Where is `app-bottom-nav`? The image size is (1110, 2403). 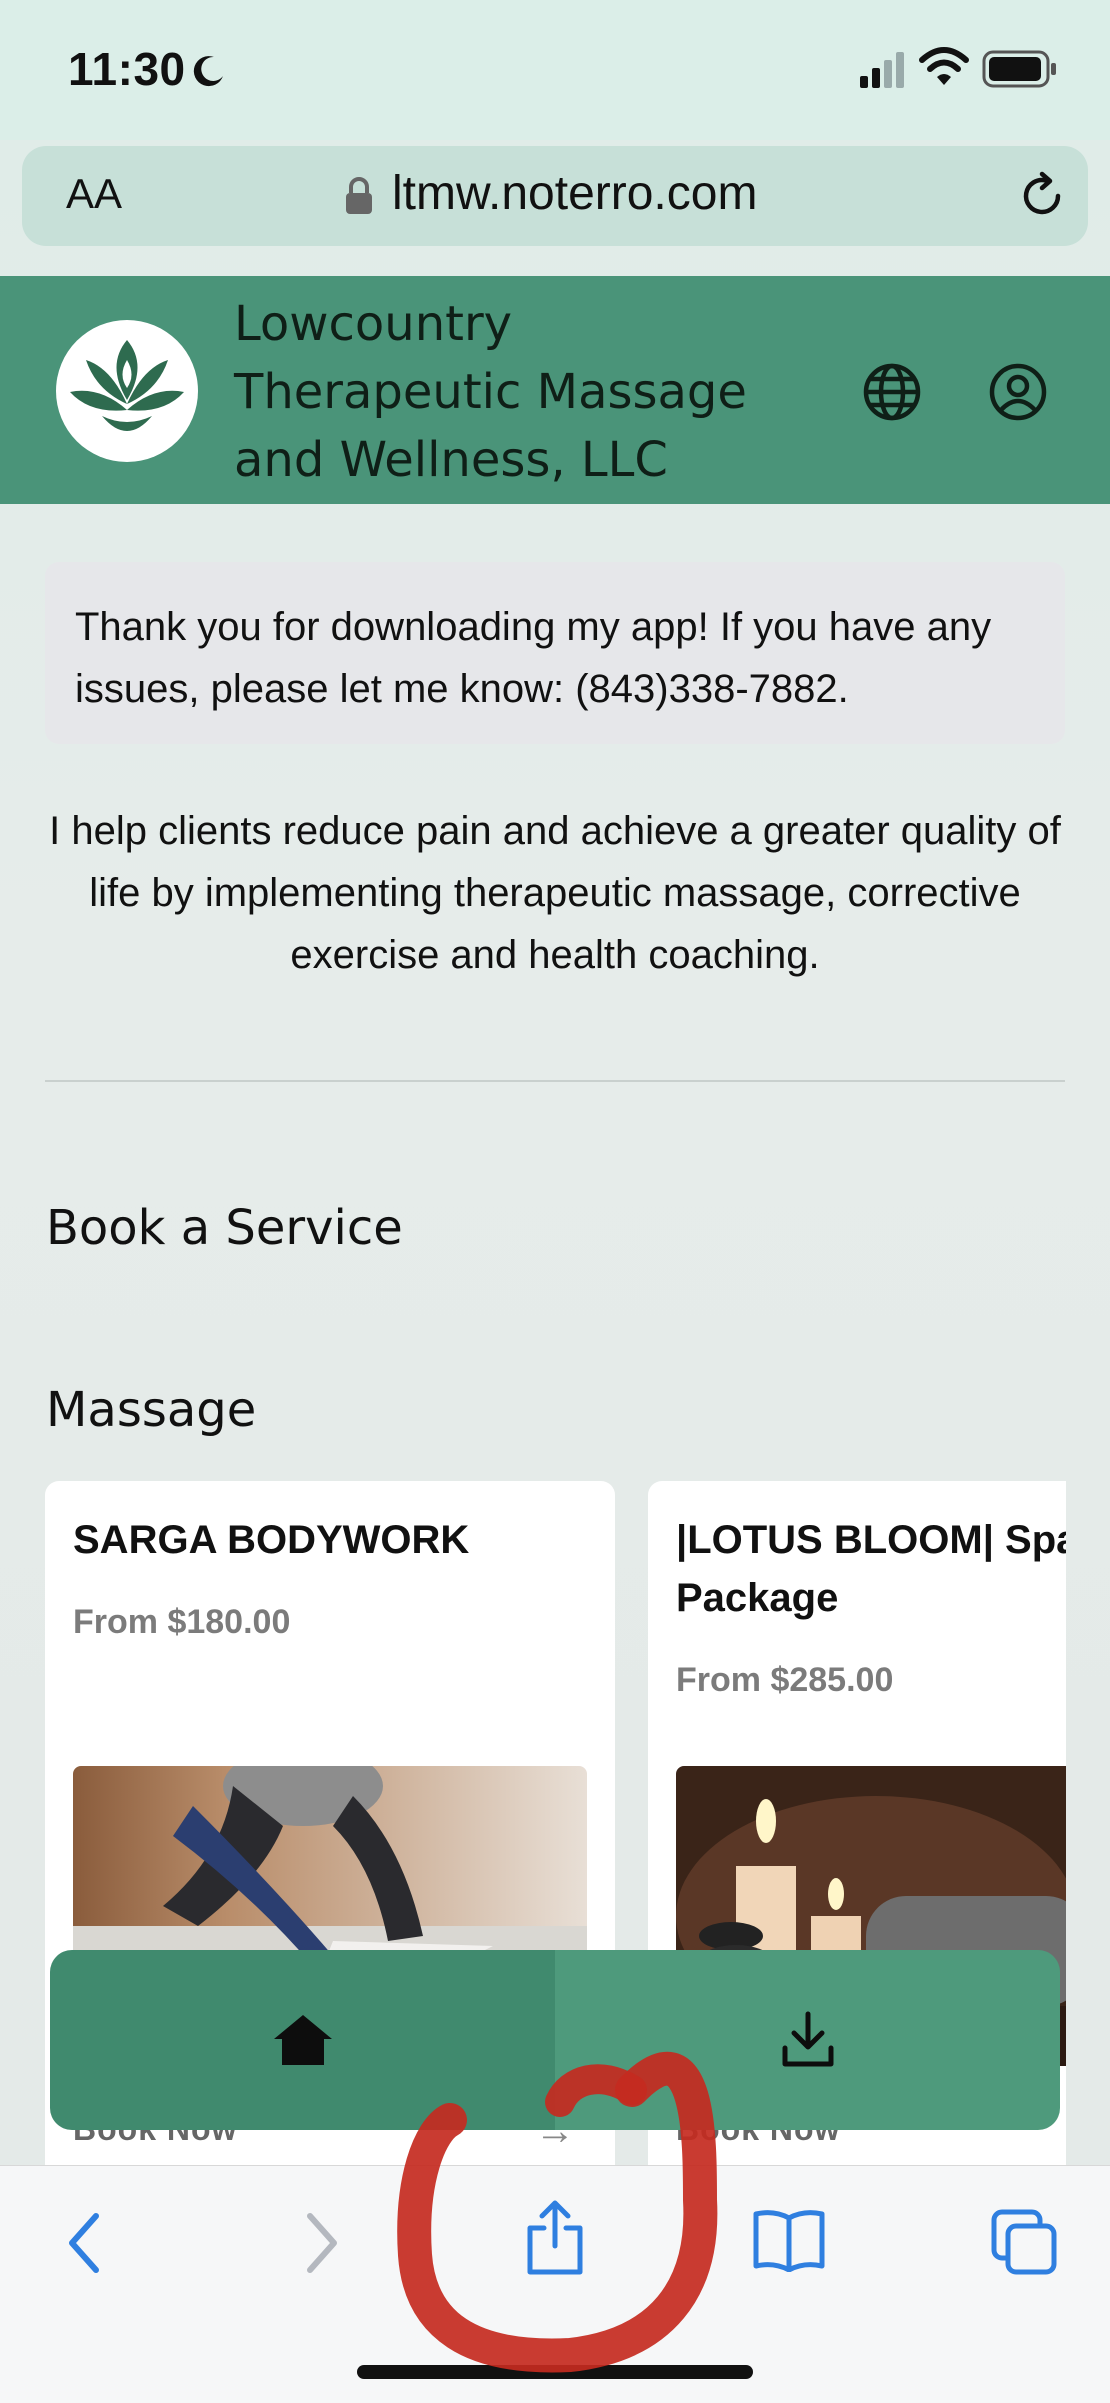 app-bottom-nav is located at coordinates (555, 2040).